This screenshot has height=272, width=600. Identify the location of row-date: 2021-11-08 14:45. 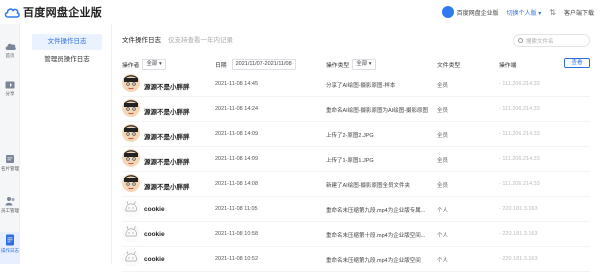
(237, 84).